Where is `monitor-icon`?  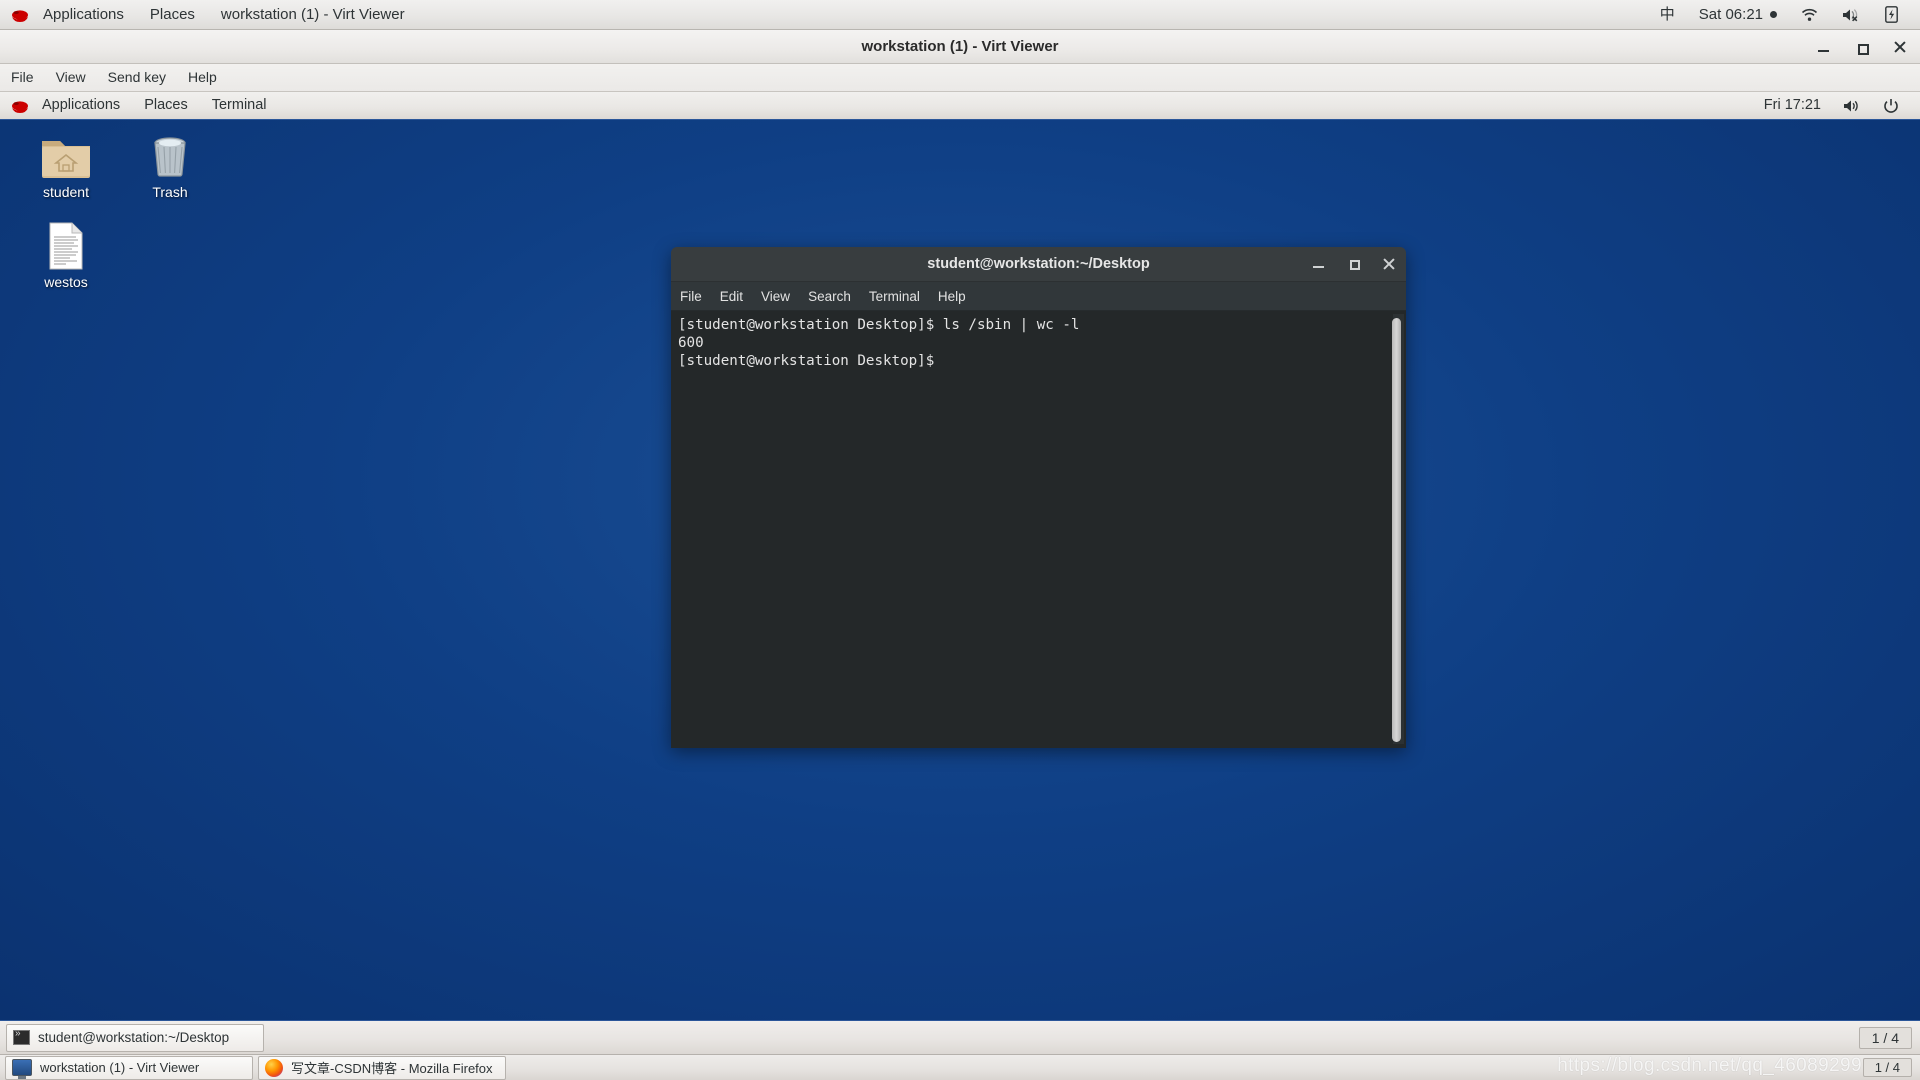 monitor-icon is located at coordinates (22, 1069).